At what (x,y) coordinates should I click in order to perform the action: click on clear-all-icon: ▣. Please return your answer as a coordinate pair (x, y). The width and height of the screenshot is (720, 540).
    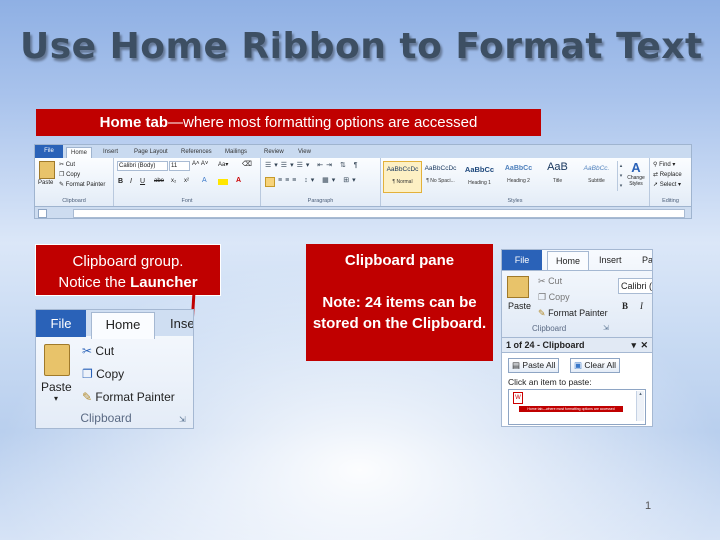
    Looking at the image, I should click on (578, 365).